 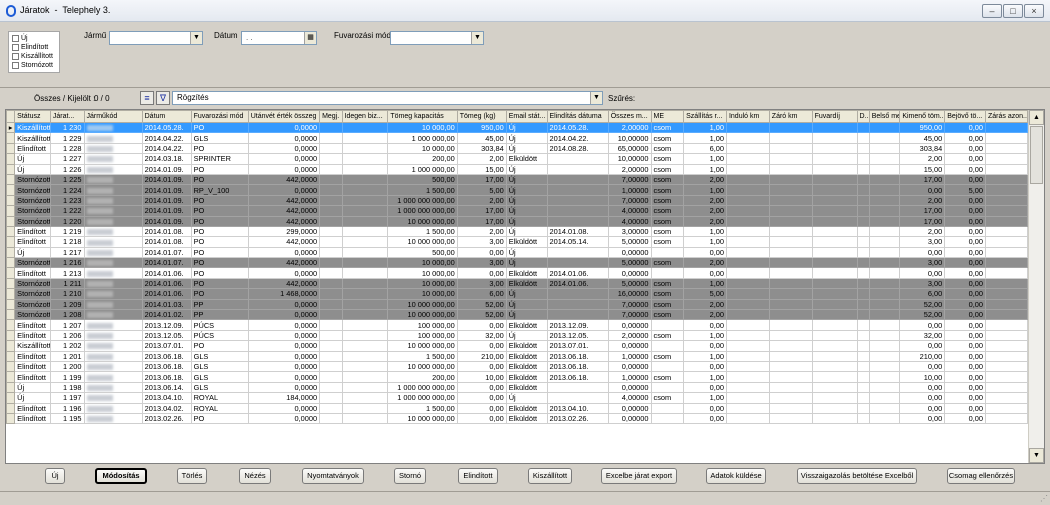 I want to click on filter-icon: ∇, so click(x=163, y=98).